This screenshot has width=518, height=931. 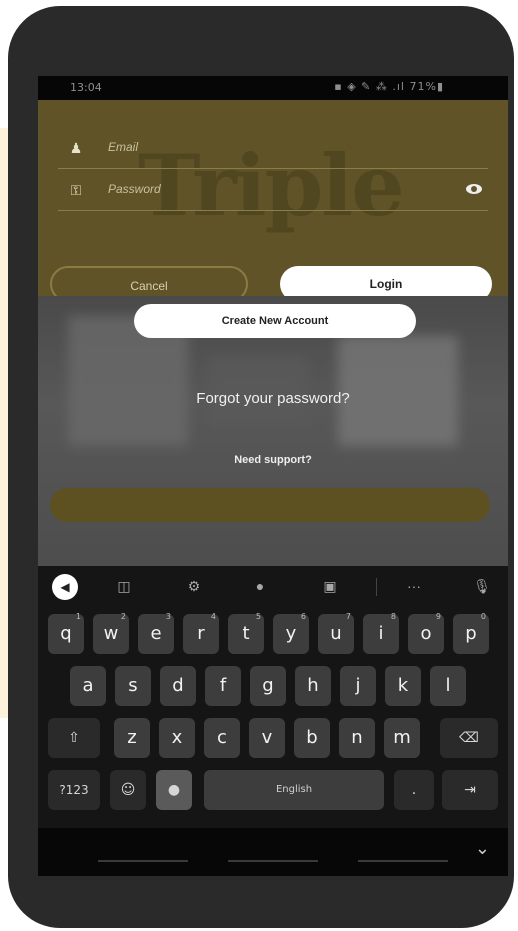 What do you see at coordinates (273, 191) in the screenshot?
I see `password-field: ⚿ Password` at bounding box center [273, 191].